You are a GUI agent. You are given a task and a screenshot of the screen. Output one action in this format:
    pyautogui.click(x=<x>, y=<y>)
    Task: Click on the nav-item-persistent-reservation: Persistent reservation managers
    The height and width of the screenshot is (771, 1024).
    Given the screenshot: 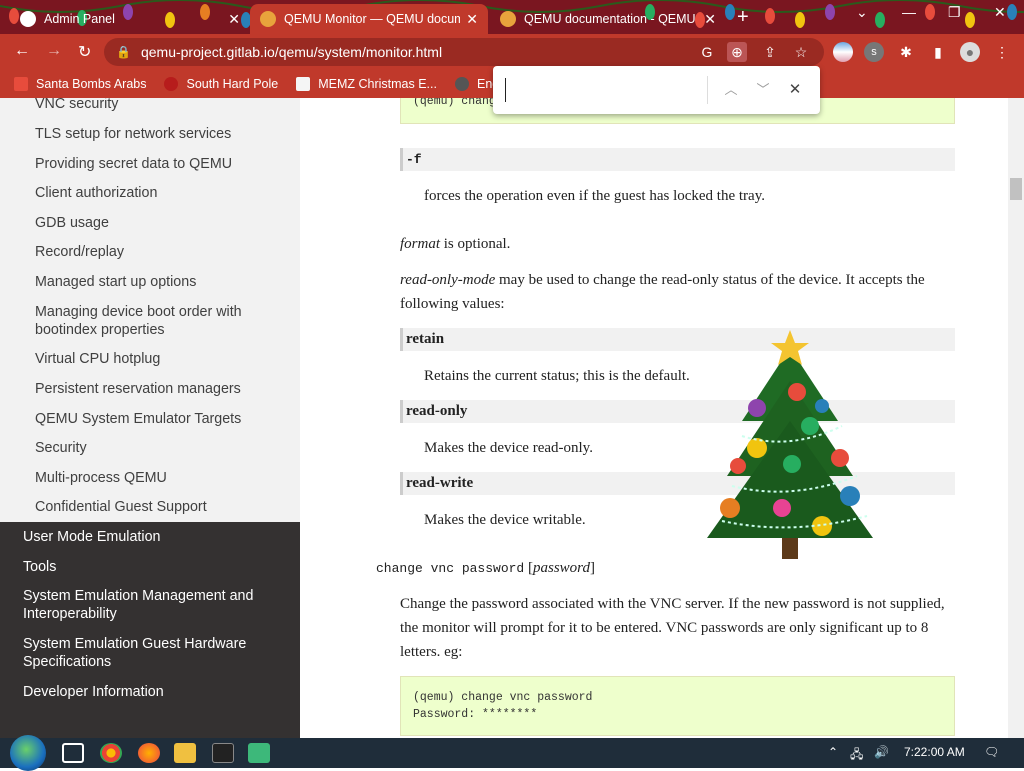 What is the action you would take?
    pyautogui.click(x=157, y=389)
    